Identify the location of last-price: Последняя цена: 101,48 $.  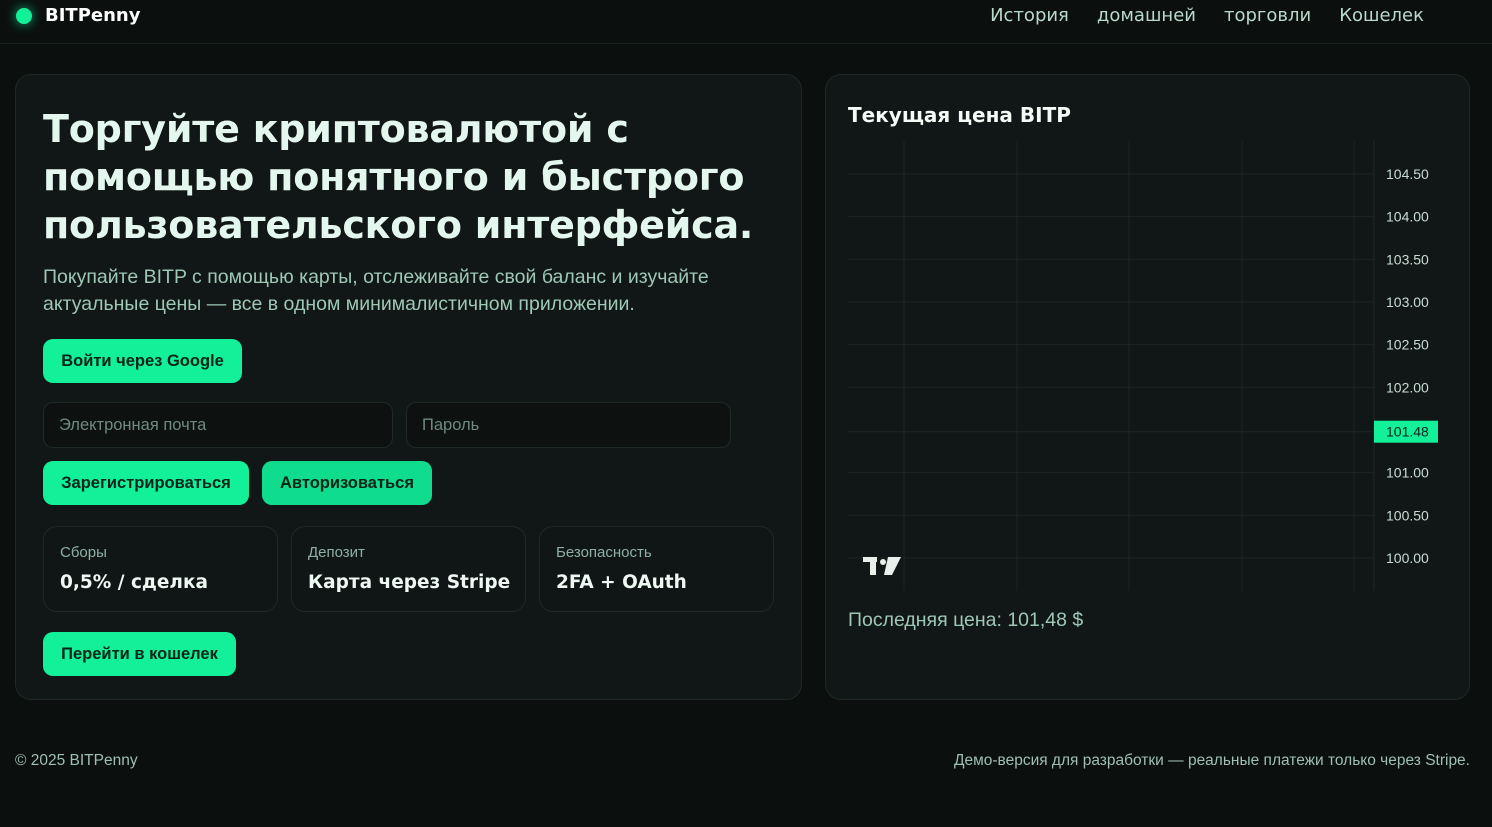
(966, 620).